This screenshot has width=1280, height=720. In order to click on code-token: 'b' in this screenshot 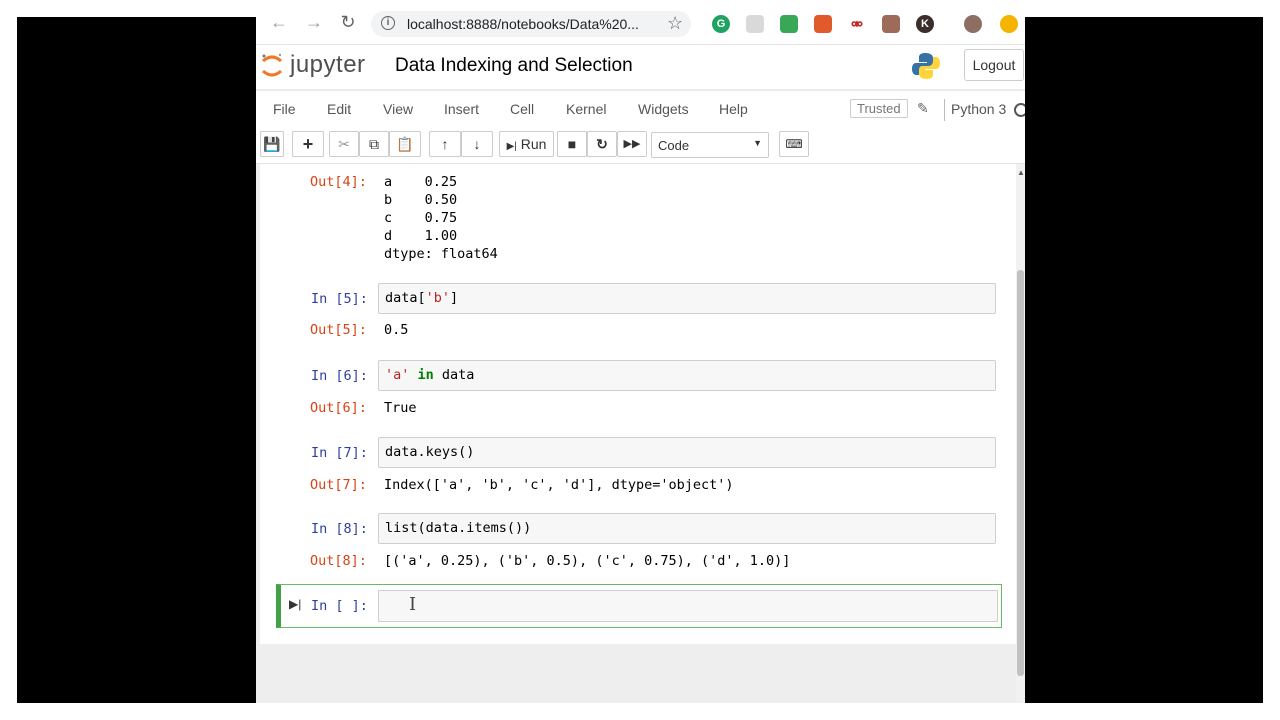, I will do `click(438, 298)`.